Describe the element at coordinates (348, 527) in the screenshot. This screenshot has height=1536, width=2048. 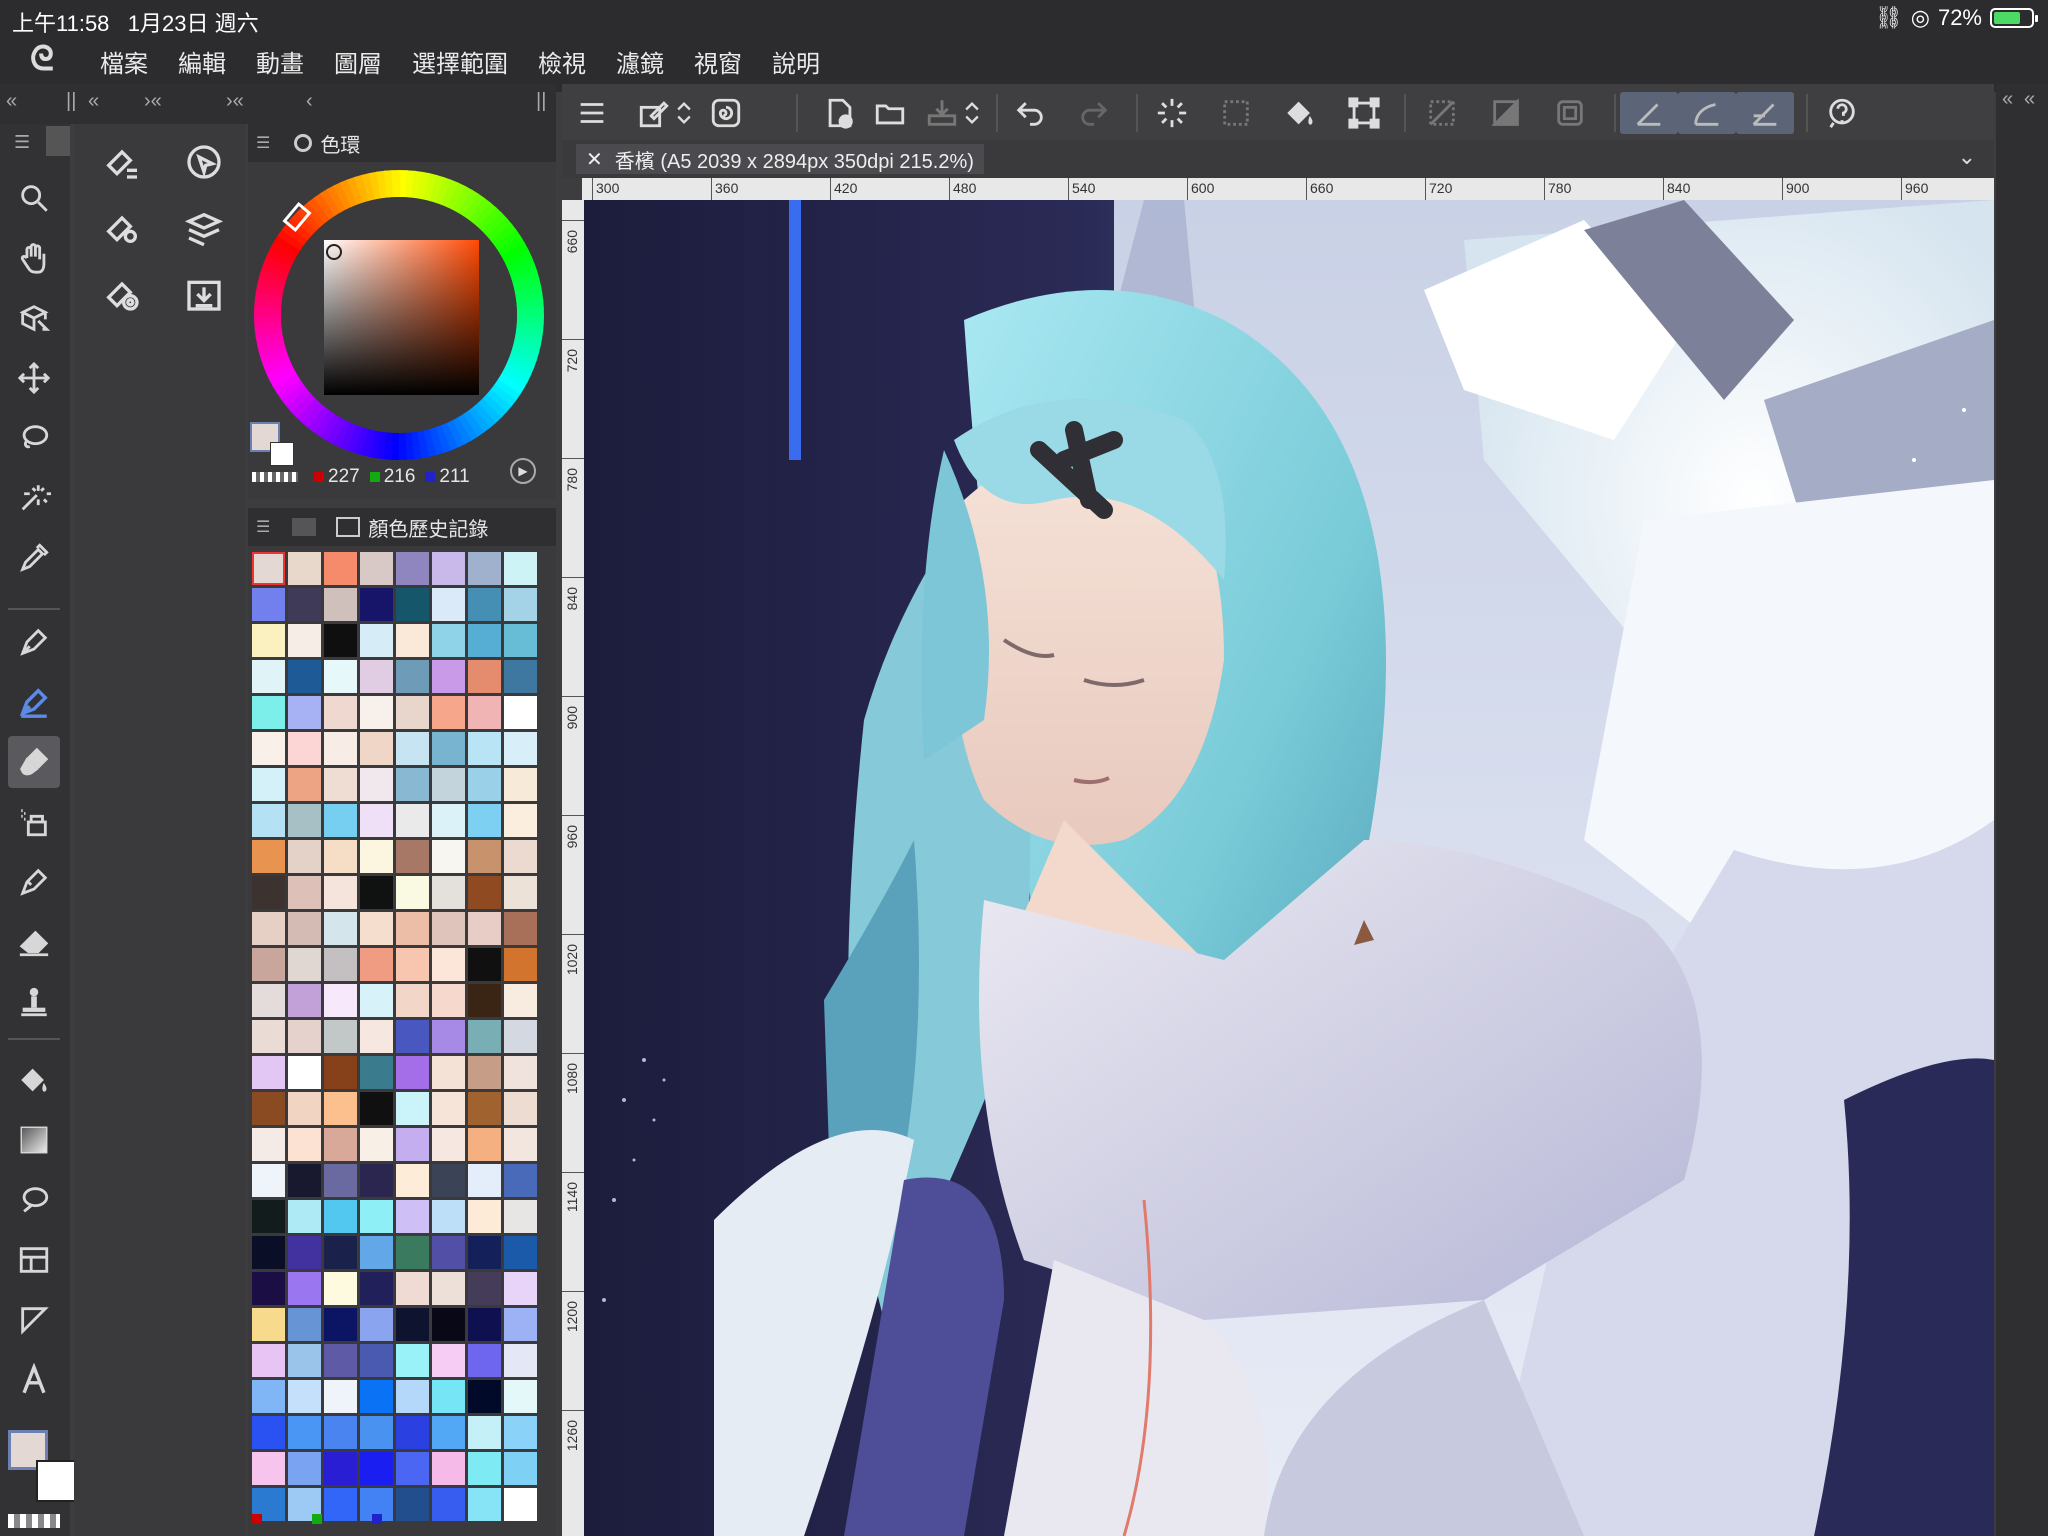
I see `film-tab-icon` at that location.